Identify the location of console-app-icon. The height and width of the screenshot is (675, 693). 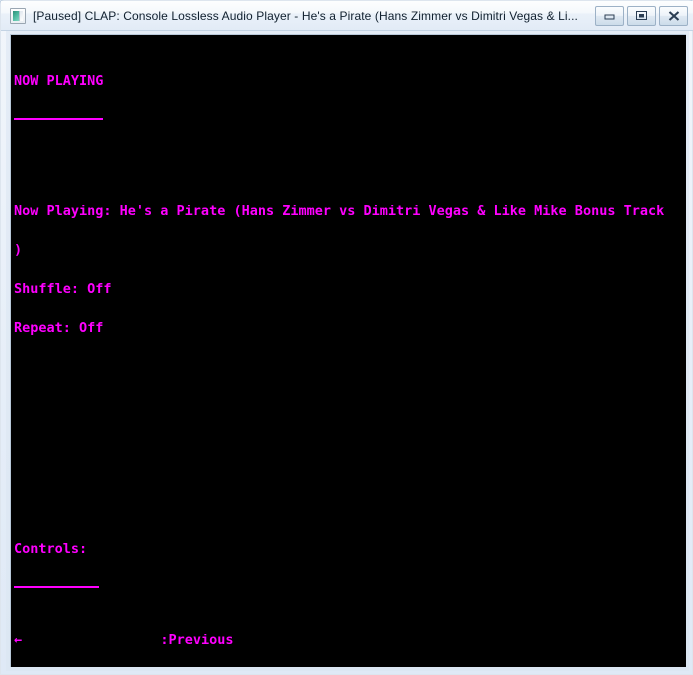
(18, 15).